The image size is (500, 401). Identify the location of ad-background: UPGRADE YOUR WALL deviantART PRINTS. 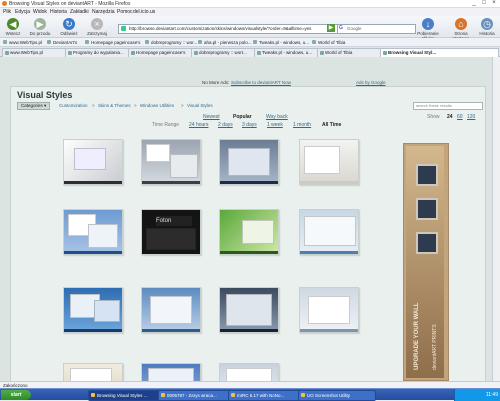
(425, 262).